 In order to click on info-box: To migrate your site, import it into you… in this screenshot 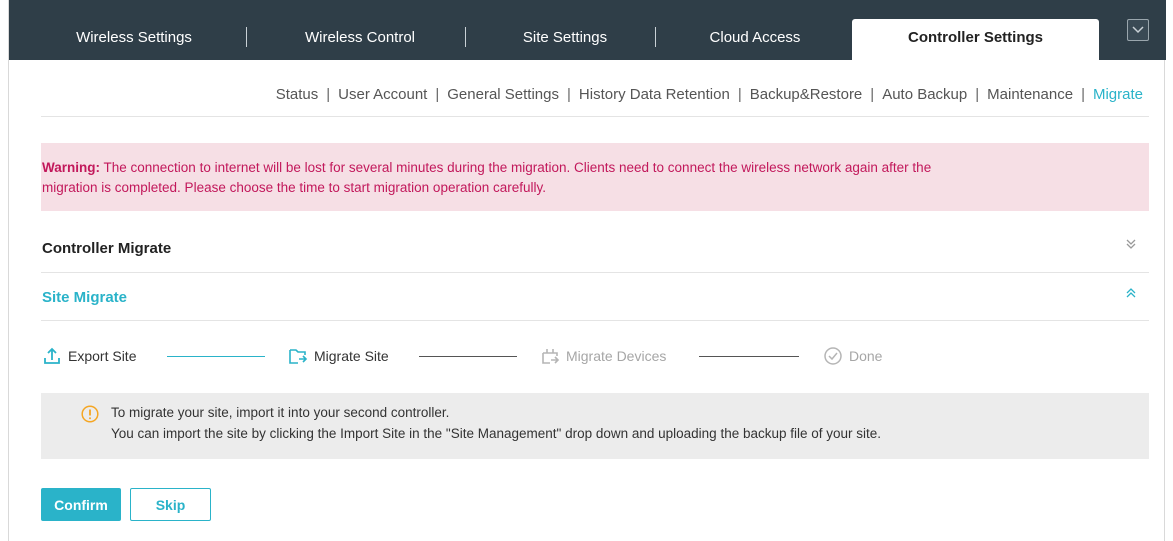, I will do `click(595, 426)`.